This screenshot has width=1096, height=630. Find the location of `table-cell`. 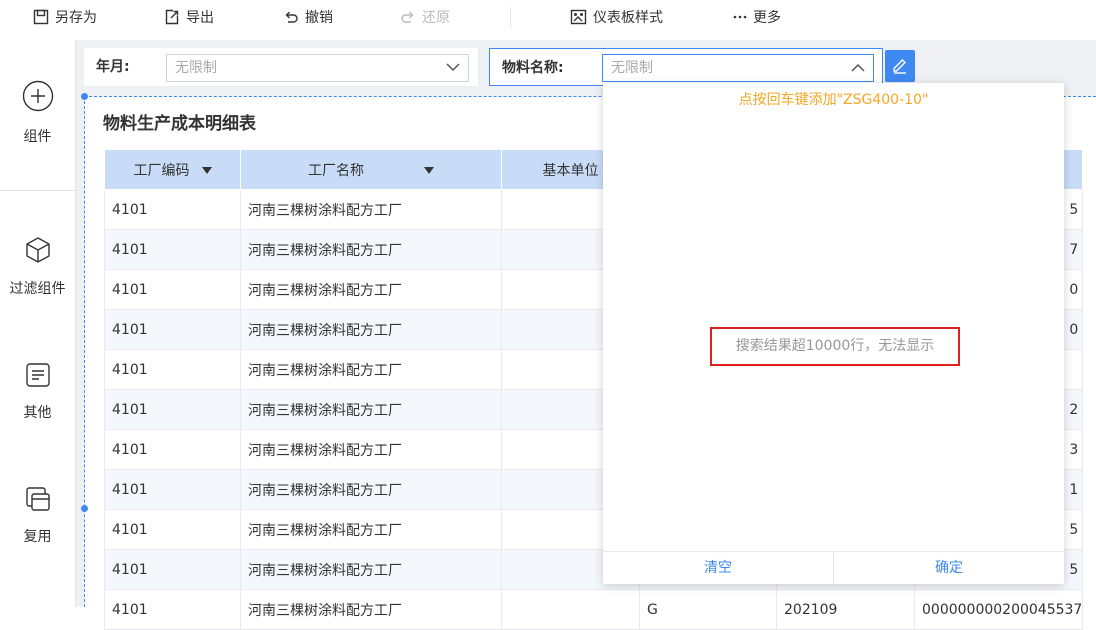

table-cell is located at coordinates (570, 609).